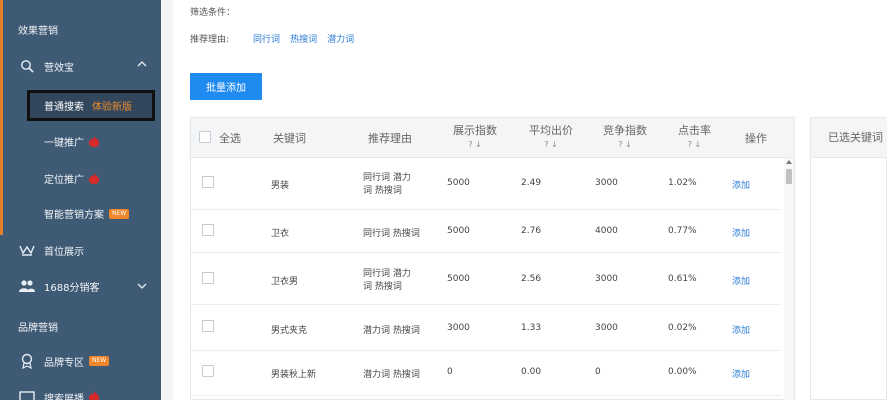 This screenshot has width=887, height=400. Describe the element at coordinates (303, 38) in the screenshot. I see `reason-filter-hot: 热搜词` at that location.